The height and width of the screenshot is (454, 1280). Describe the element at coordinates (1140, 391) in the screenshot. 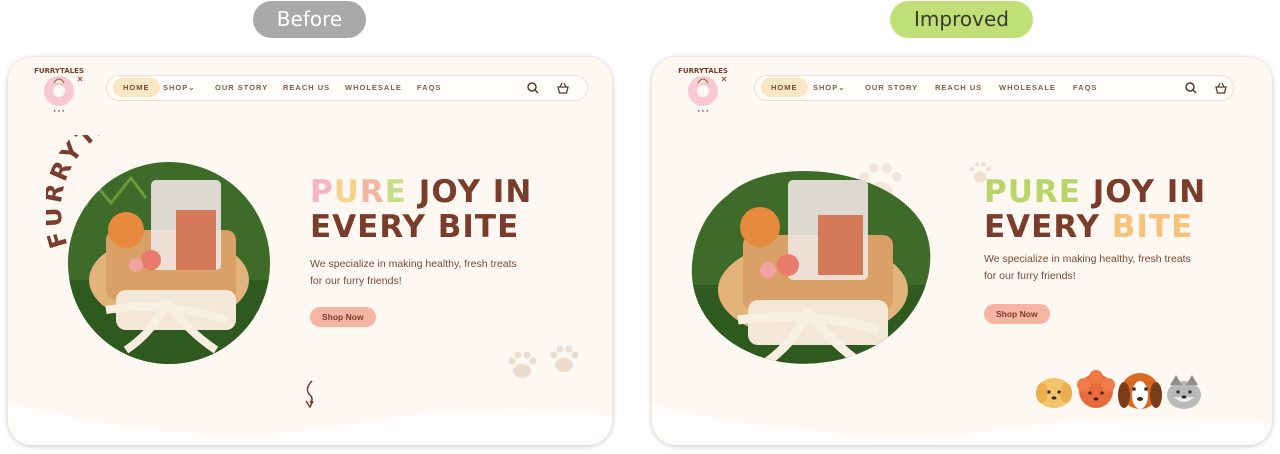

I see `beagle-icon` at that location.